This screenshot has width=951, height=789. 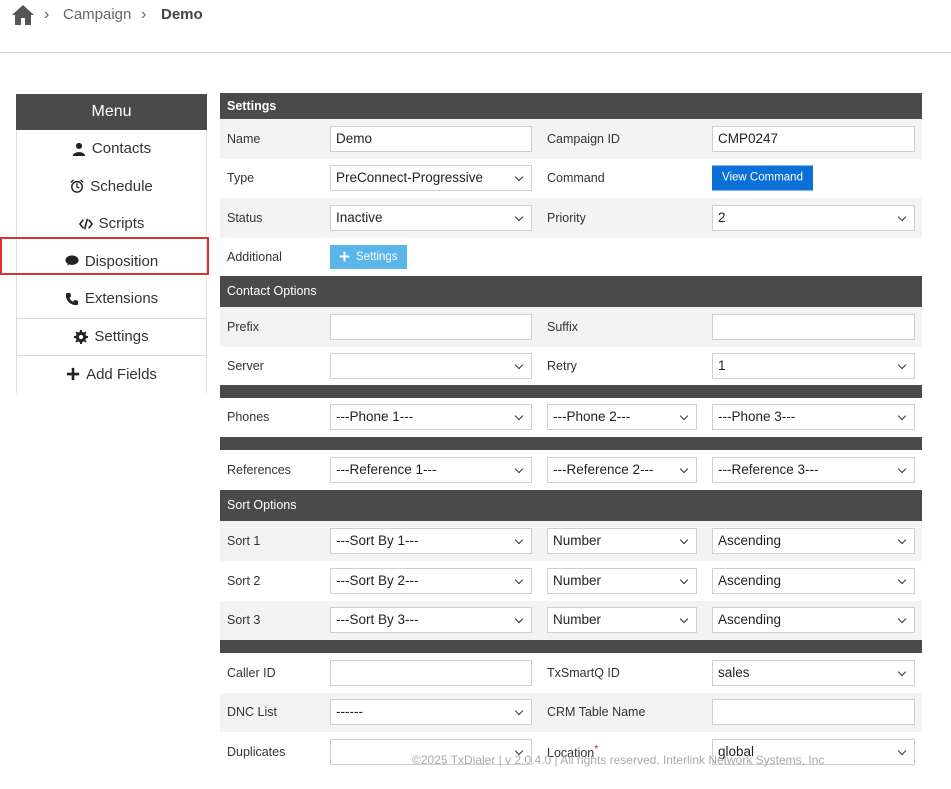 What do you see at coordinates (431, 217) in the screenshot?
I see `status-select: Inactive` at bounding box center [431, 217].